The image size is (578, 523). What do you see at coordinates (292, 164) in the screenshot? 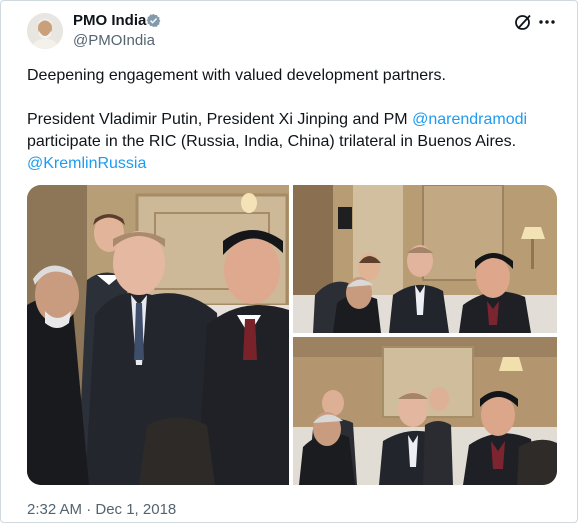
I see `tweet-line-3: @KremlinRussia` at bounding box center [292, 164].